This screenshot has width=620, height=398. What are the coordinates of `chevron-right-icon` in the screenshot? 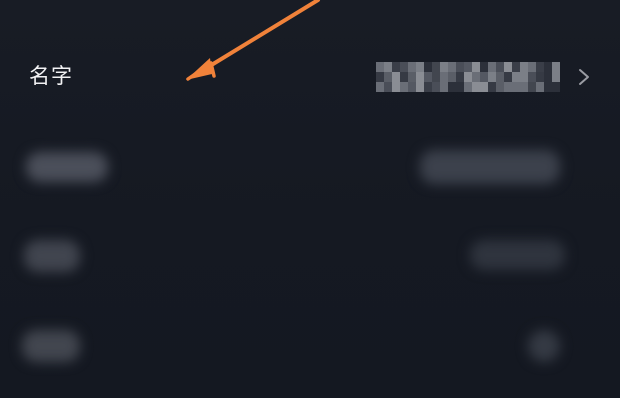 It's located at (584, 77).